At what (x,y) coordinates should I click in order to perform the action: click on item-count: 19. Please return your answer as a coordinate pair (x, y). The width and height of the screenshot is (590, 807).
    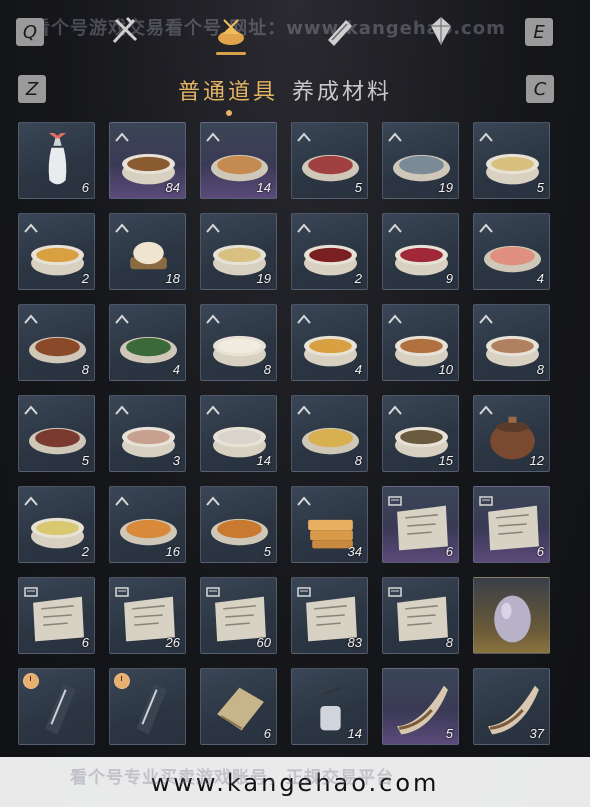
    Looking at the image, I should click on (445, 187).